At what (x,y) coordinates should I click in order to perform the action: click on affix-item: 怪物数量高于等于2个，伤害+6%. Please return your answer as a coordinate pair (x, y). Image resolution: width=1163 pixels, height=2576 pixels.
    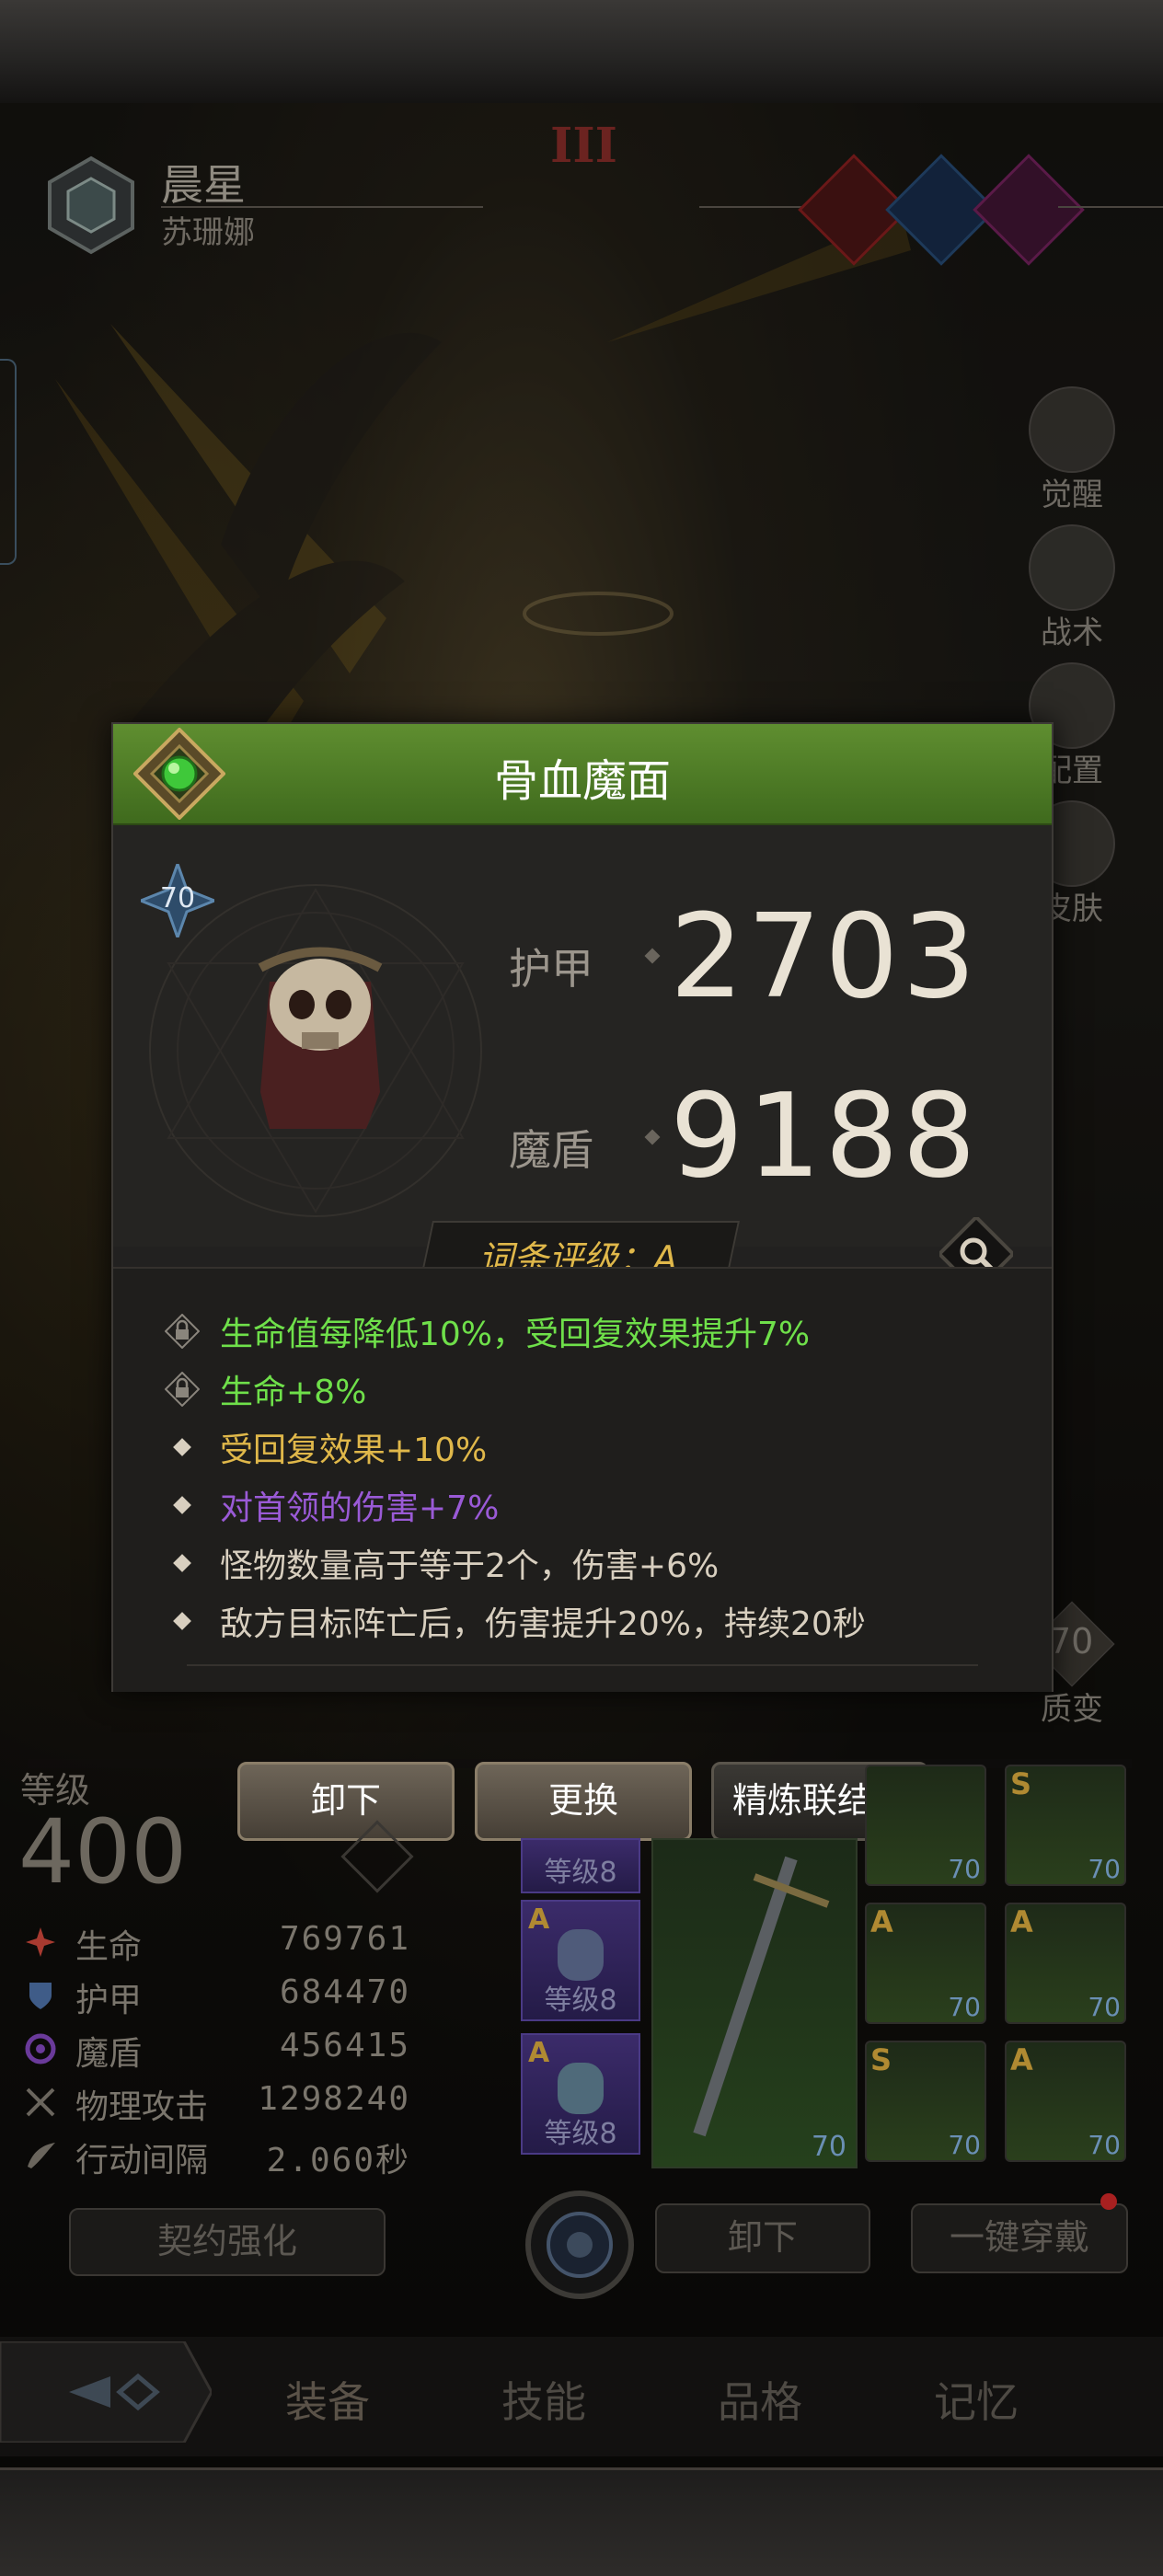
    Looking at the image, I should click on (438, 1563).